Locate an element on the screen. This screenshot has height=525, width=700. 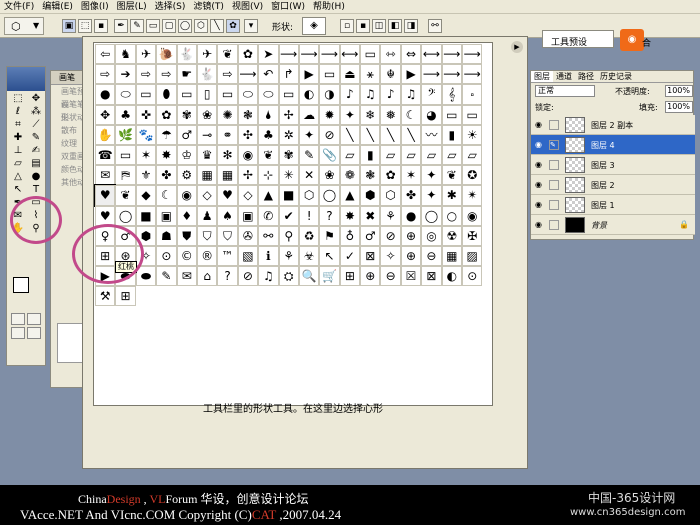
shape-cell: ♞ is located at coordinates (125, 54).